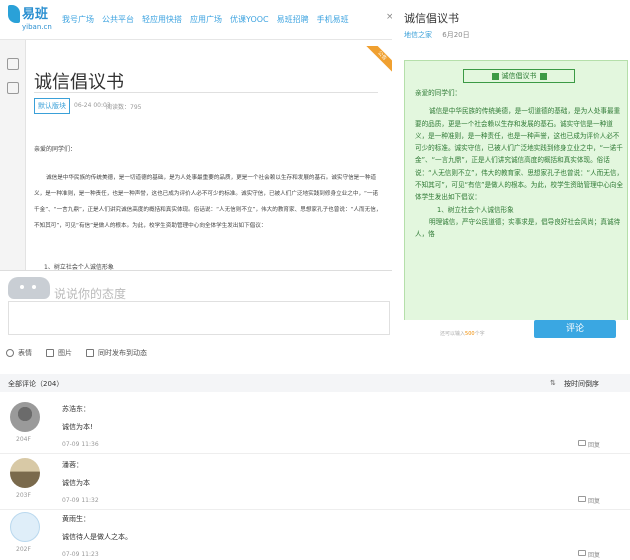 This screenshot has height=560, width=630. What do you see at coordinates (80, 500) in the screenshot?
I see `comment-time: 07-09 11:32` at bounding box center [80, 500].